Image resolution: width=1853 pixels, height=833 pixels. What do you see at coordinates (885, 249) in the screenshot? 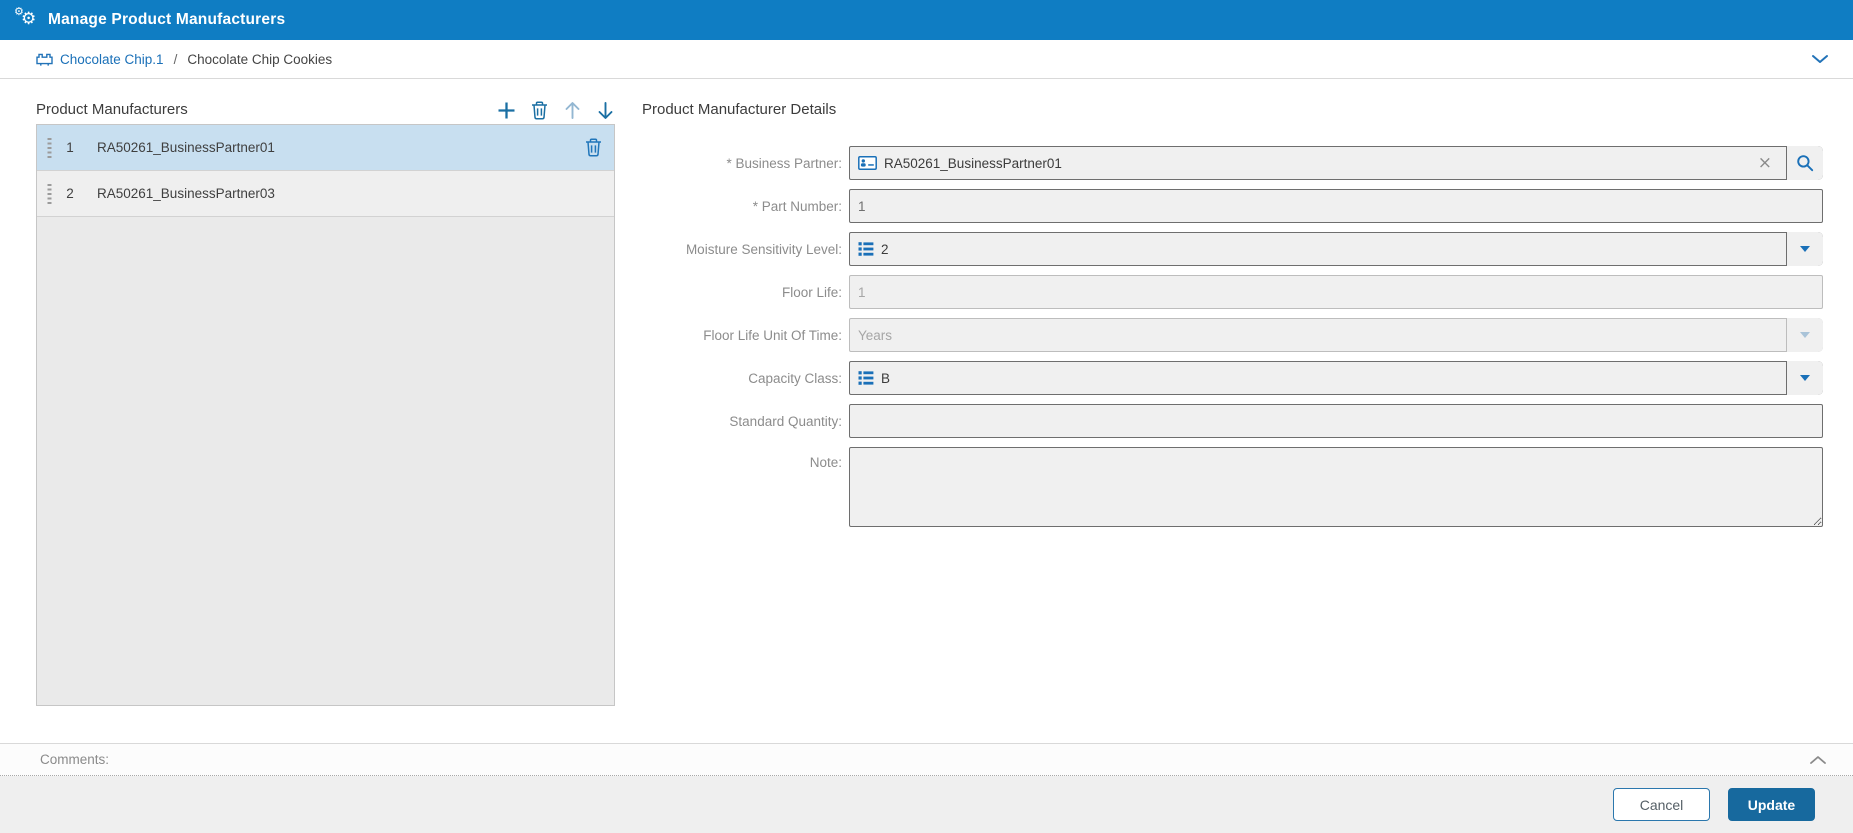
I see `moisture-sensitivity-value: 2` at bounding box center [885, 249].